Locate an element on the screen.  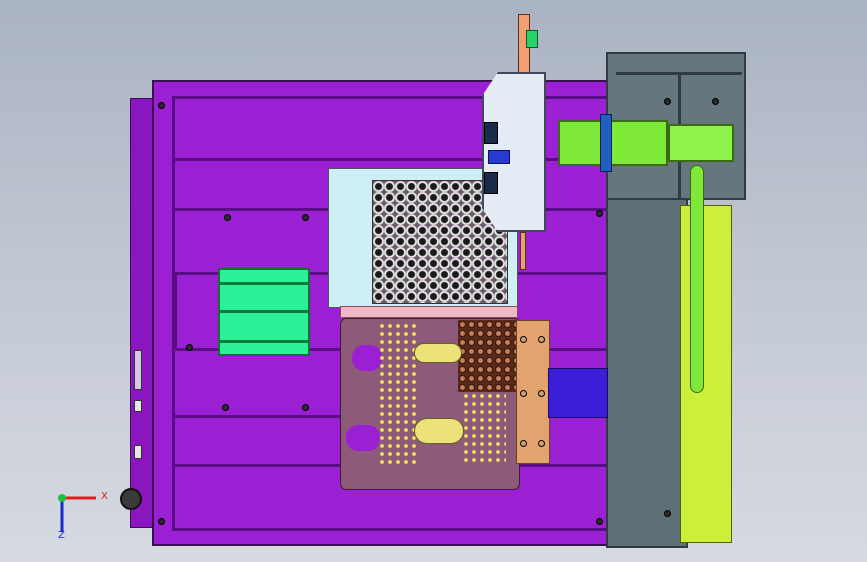
valve-green is located at coordinates (532, 39).